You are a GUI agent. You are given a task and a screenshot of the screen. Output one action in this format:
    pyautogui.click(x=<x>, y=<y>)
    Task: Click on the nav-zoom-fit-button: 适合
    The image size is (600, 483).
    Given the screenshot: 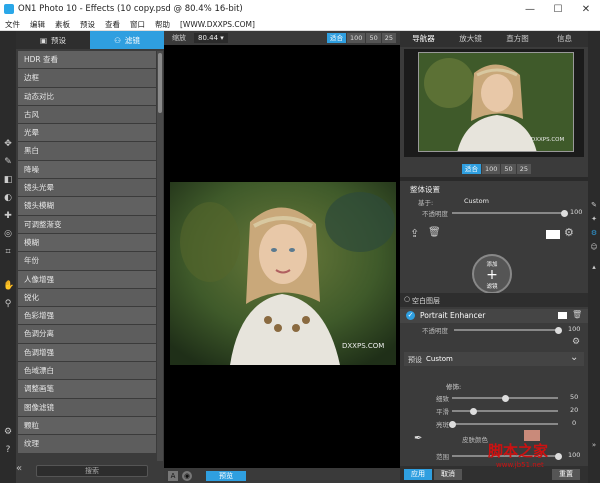 What is the action you would take?
    pyautogui.click(x=471, y=169)
    